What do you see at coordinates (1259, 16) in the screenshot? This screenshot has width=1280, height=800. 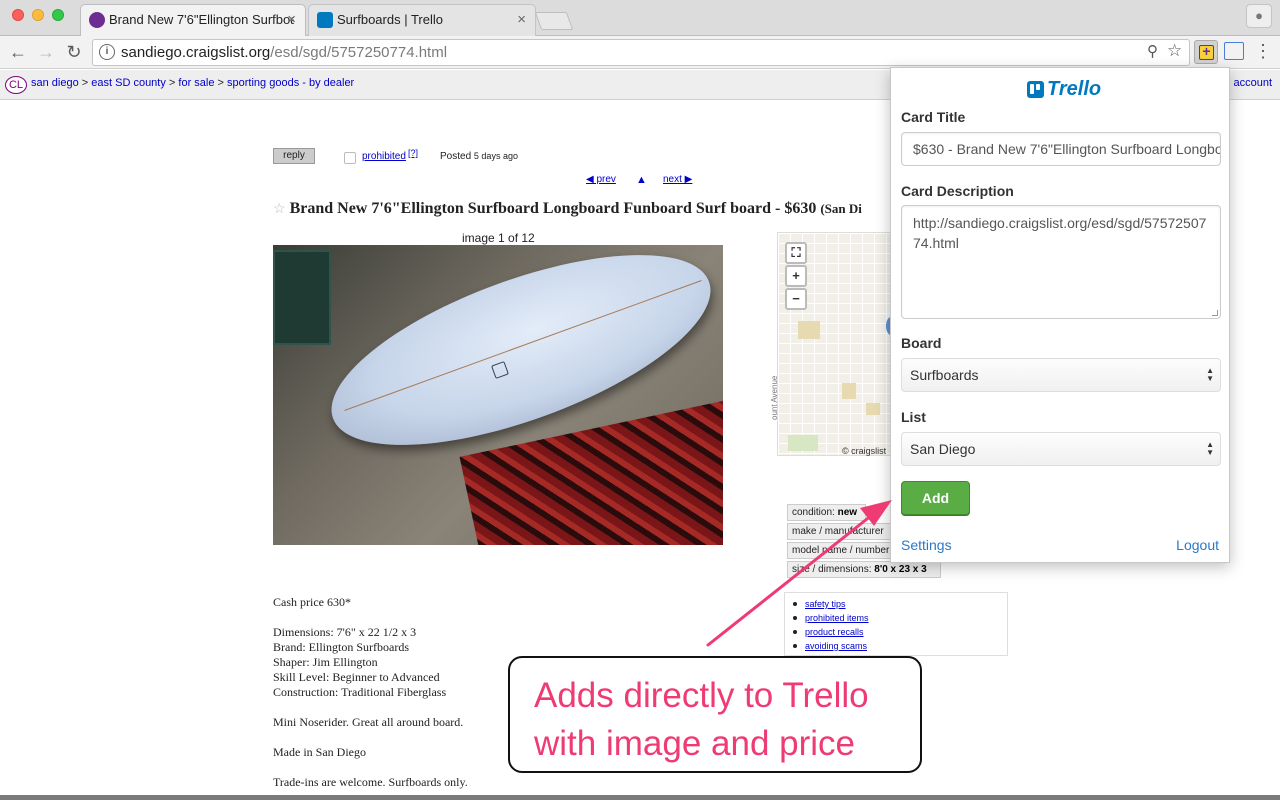 I see `profile-icon: ●` at bounding box center [1259, 16].